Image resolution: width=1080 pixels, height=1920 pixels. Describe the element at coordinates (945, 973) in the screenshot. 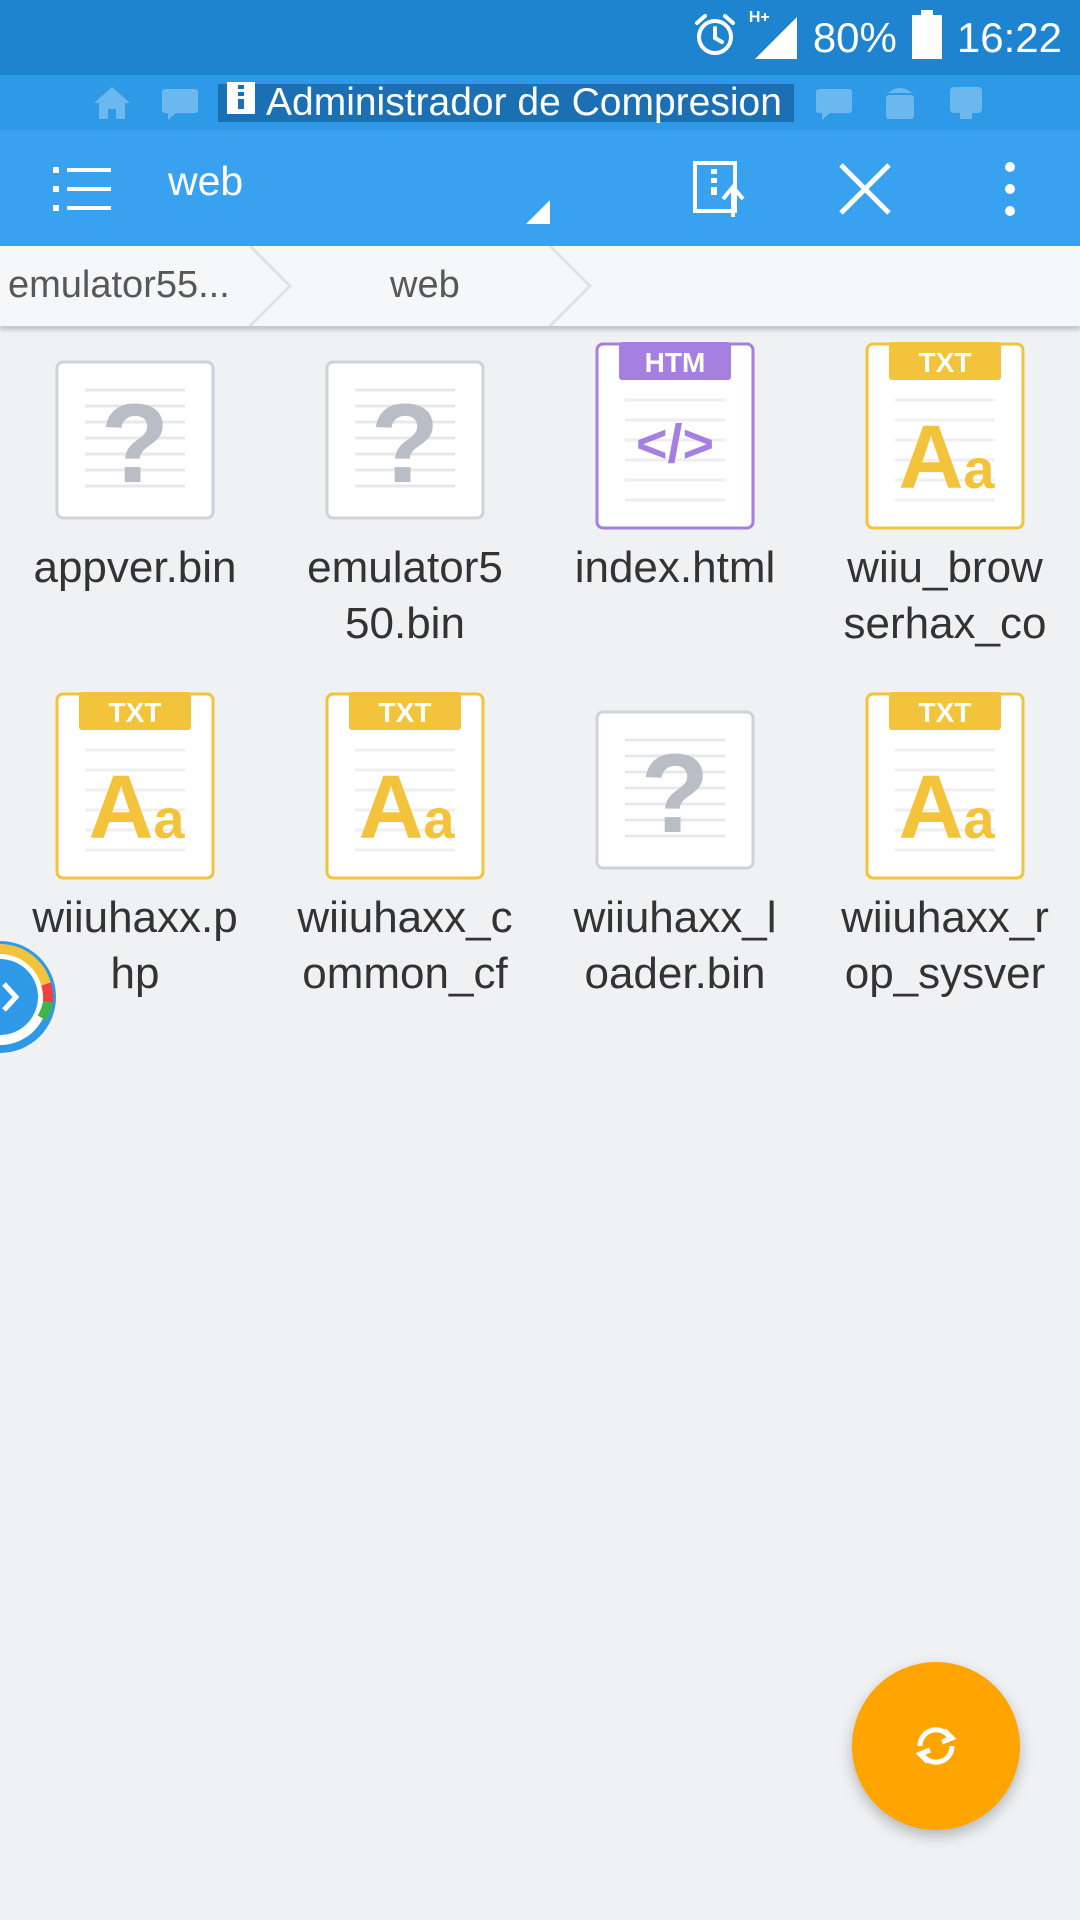

I see `file-name-line-2: op_sysver` at that location.